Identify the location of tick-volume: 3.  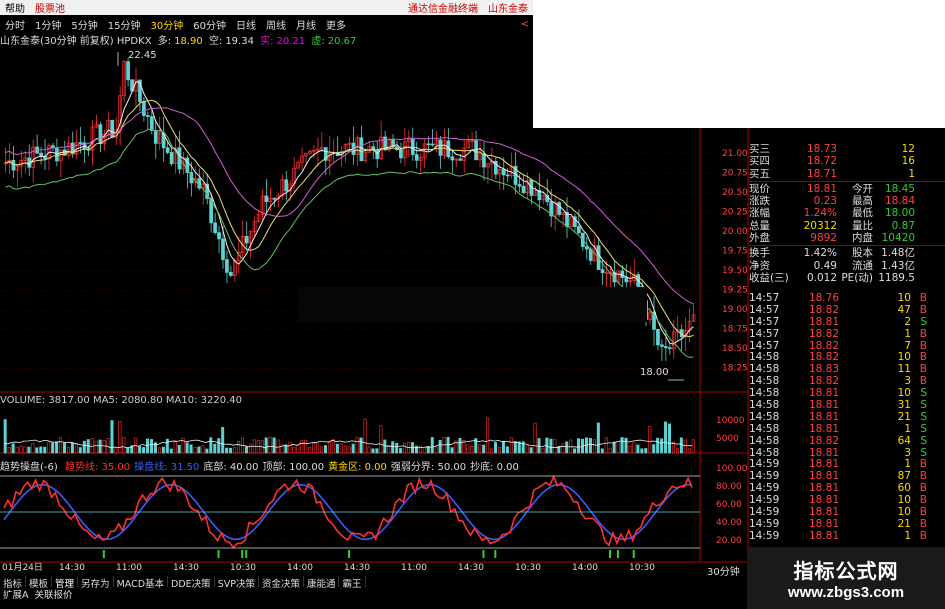
(907, 452).